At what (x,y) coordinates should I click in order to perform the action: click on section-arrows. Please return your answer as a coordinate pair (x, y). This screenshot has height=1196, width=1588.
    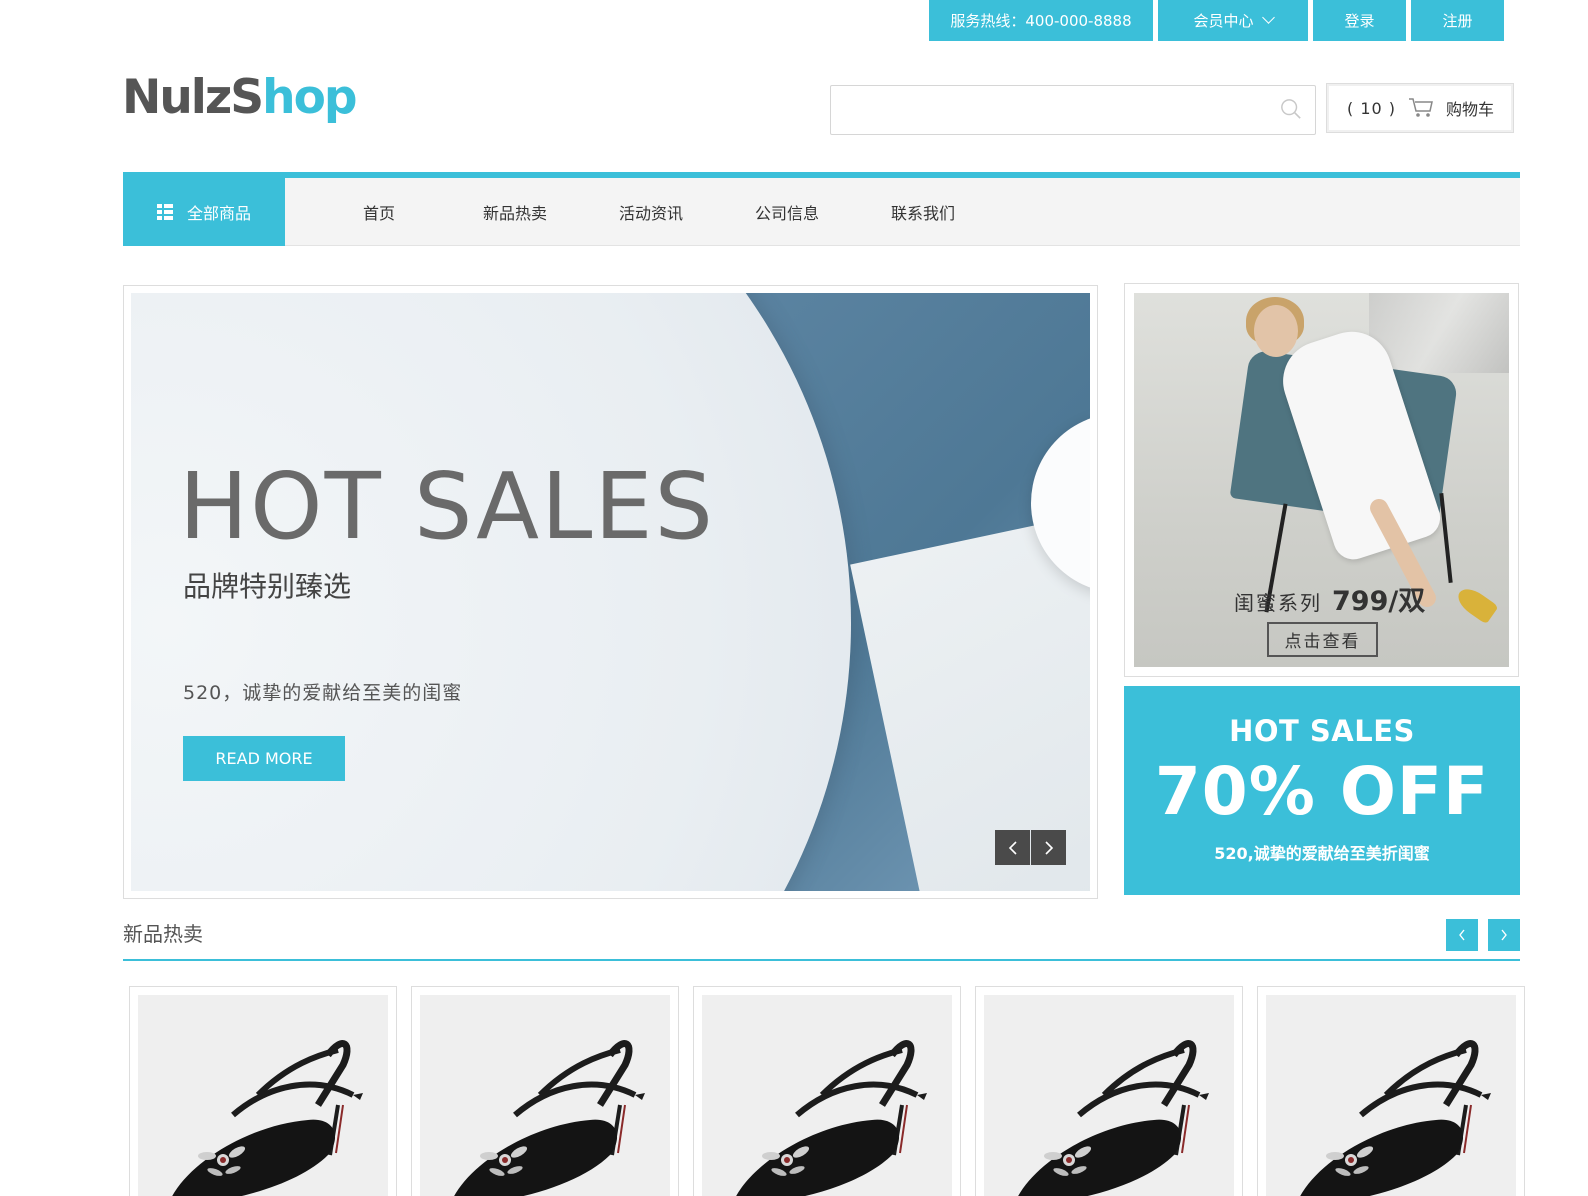
    Looking at the image, I should click on (1483, 935).